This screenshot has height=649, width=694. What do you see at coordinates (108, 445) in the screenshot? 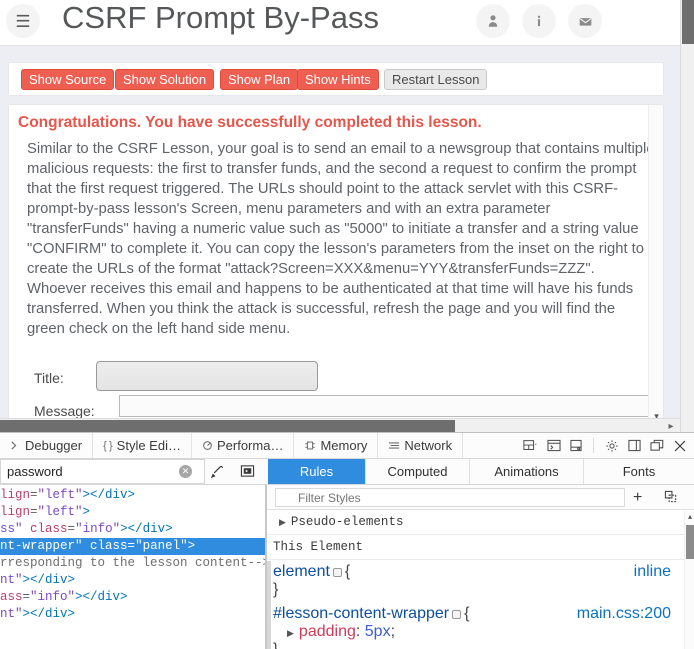
I see `braces-icon: { }` at bounding box center [108, 445].